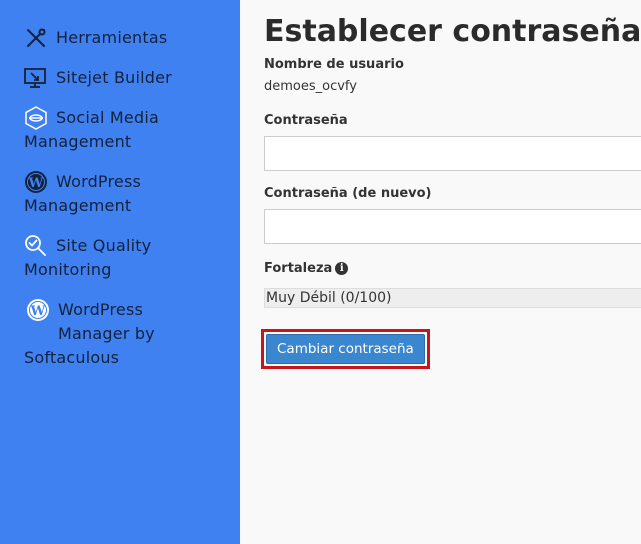  What do you see at coordinates (452, 226) in the screenshot?
I see `password-repeat-input` at bounding box center [452, 226].